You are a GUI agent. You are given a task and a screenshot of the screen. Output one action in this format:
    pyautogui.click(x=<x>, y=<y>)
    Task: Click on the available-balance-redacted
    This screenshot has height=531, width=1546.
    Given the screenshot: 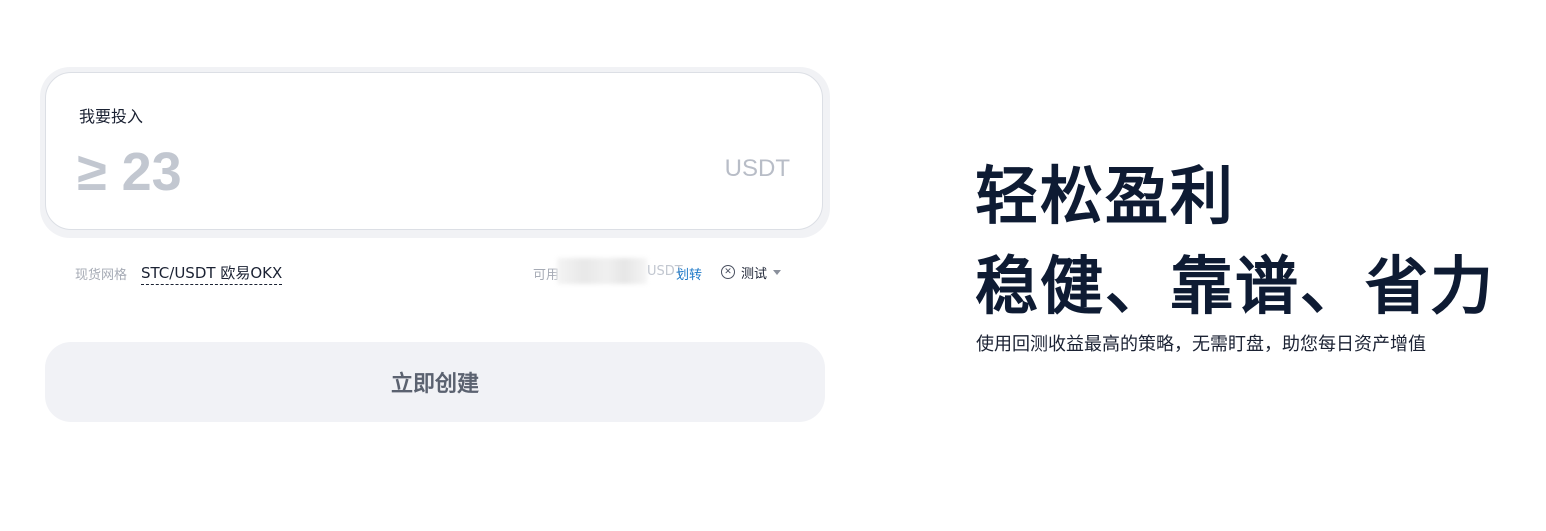 What is the action you would take?
    pyautogui.click(x=602, y=271)
    